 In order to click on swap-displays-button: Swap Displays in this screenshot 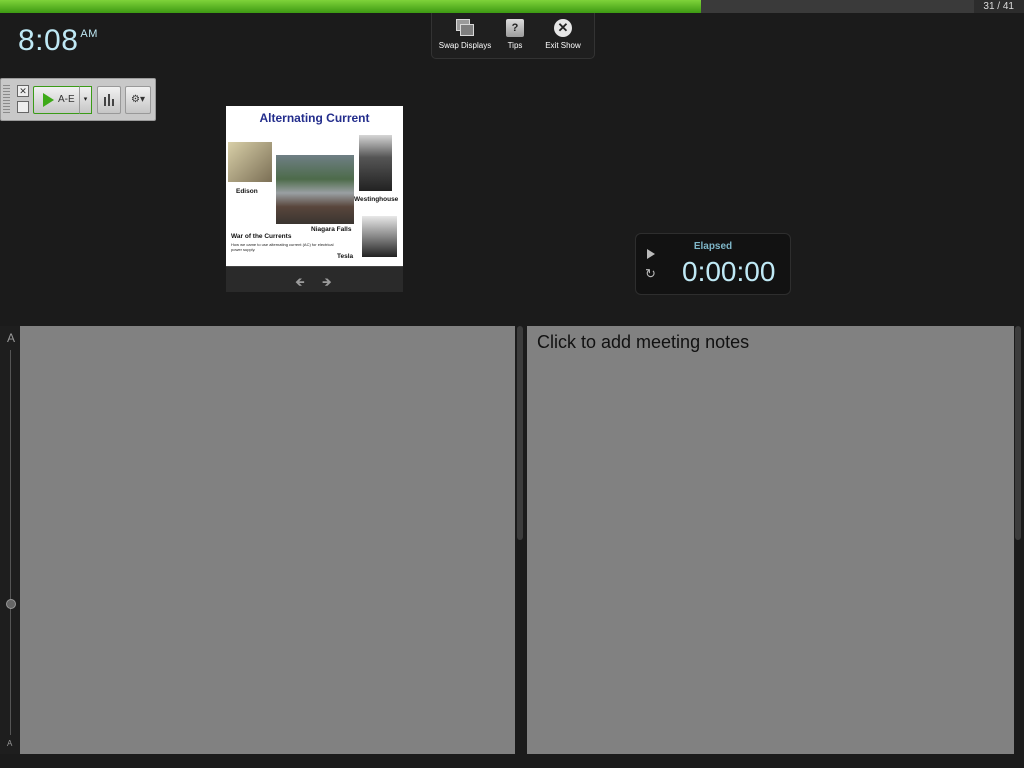, I will do `click(465, 34)`.